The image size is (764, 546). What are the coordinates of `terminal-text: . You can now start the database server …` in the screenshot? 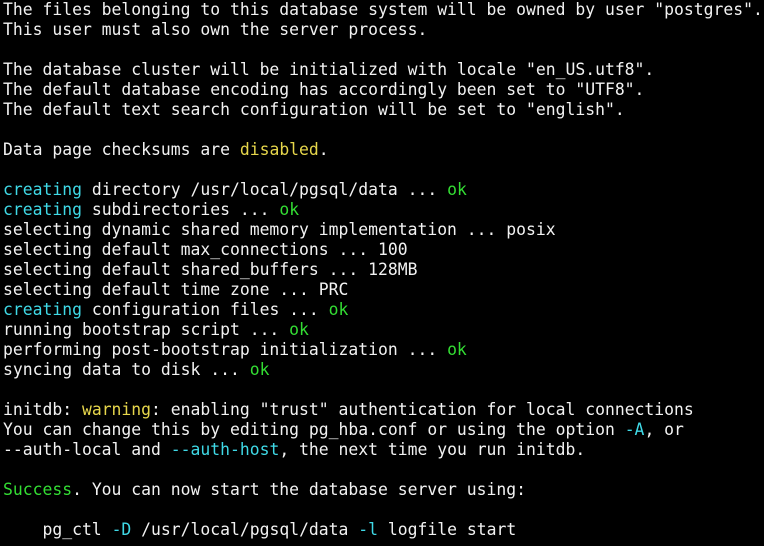 It's located at (299, 489).